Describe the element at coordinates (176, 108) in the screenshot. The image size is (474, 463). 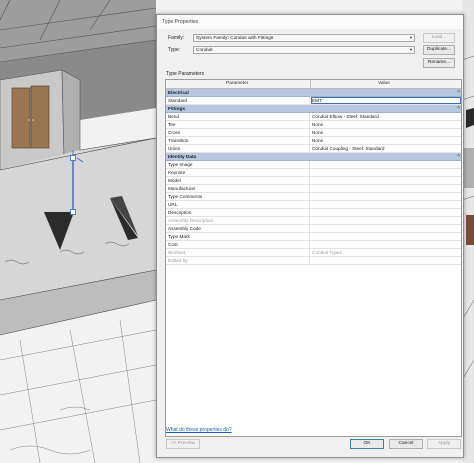
I see `group-label: Fittings` at that location.